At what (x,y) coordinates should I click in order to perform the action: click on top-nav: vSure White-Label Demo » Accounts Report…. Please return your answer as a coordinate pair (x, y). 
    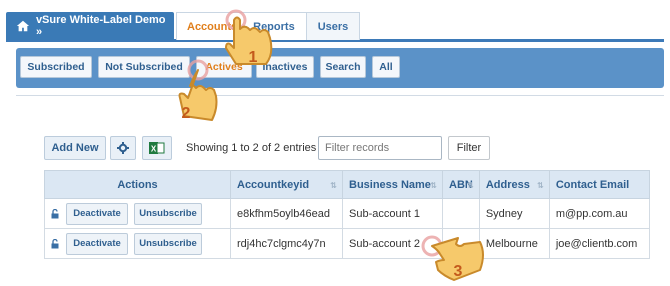
    Looking at the image, I should click on (335, 27).